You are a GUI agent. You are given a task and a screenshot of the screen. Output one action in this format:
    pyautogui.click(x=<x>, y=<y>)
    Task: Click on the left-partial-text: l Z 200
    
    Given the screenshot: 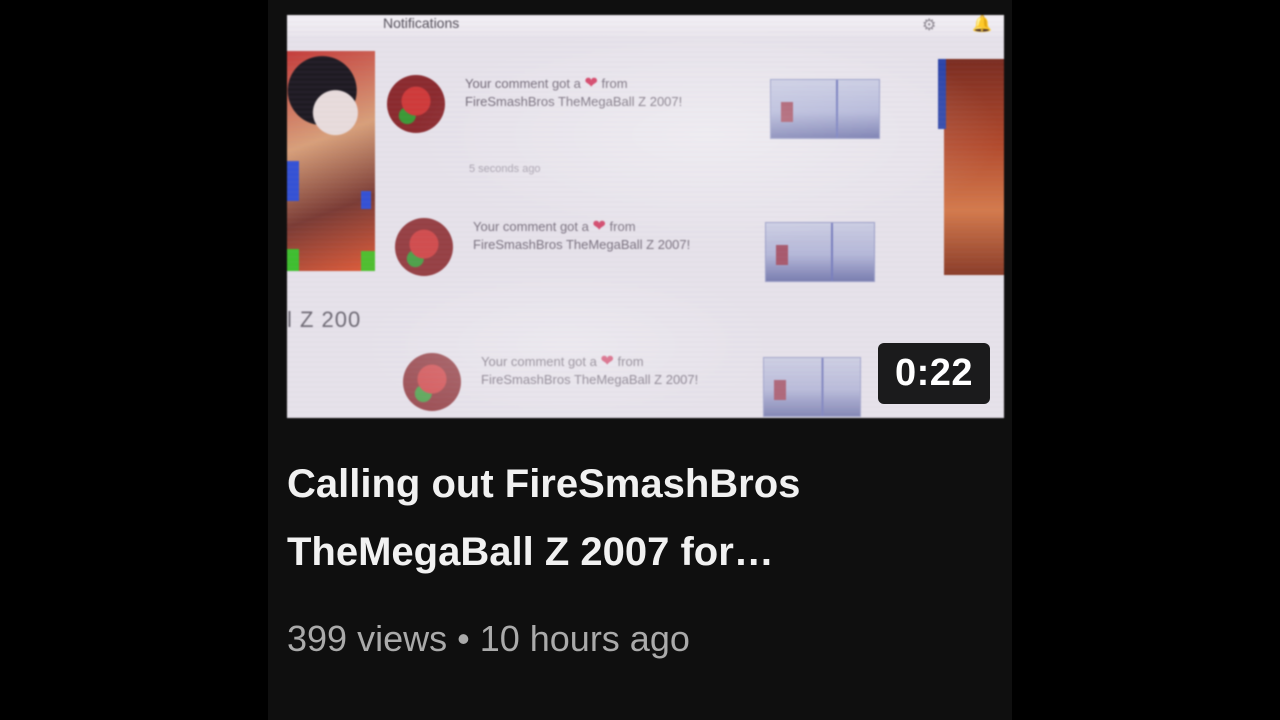 What is the action you would take?
    pyautogui.click(x=324, y=319)
    